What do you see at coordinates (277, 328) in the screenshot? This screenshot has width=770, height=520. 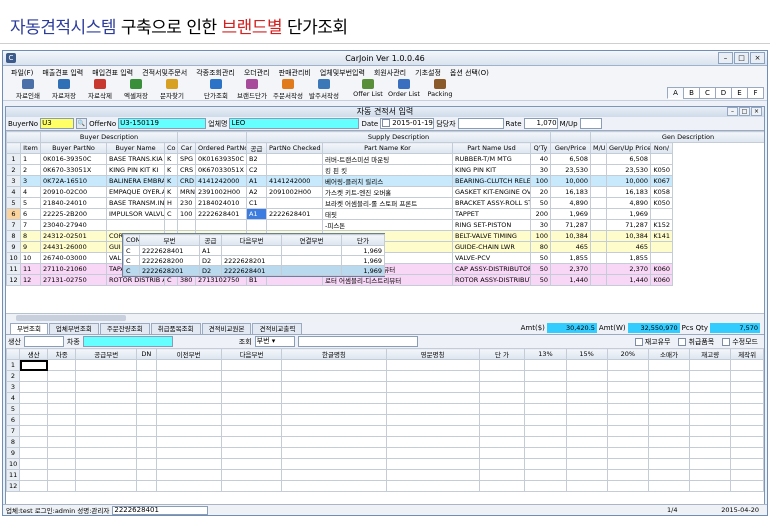 I see `tab-5: 견적비교출력` at bounding box center [277, 328].